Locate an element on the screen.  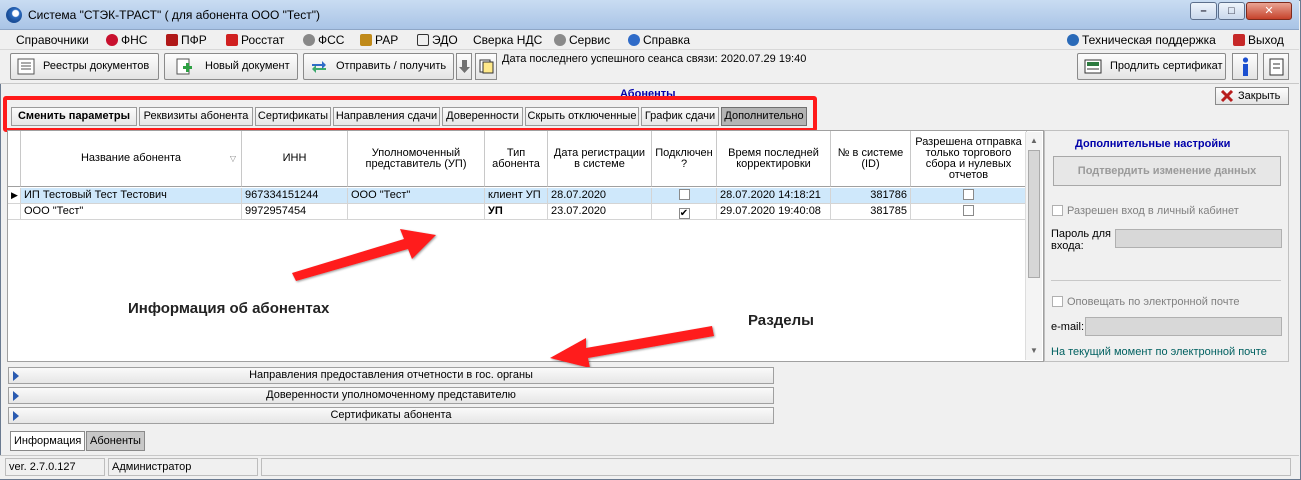
close-pane-label: Закрыть is located at coordinates (1259, 96).